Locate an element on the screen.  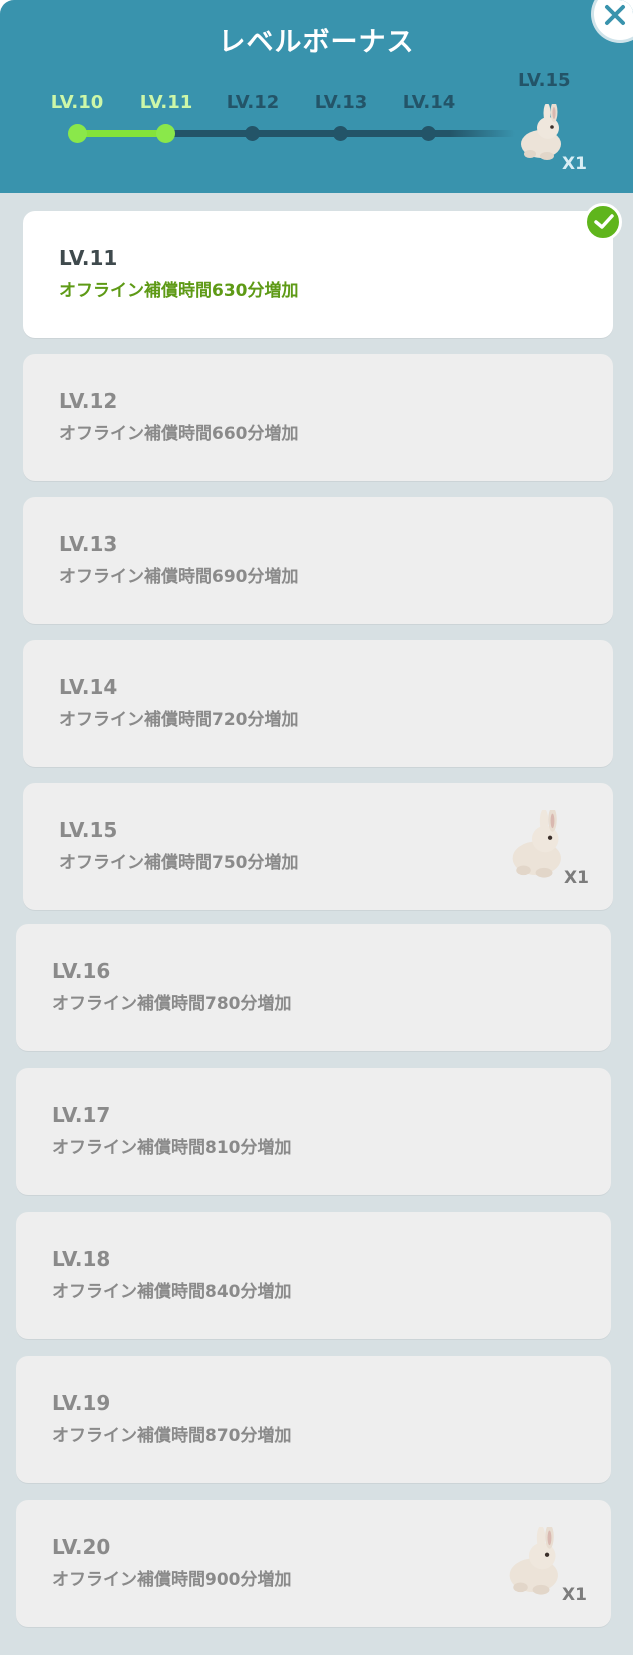
progress-label-lv10: LV.10 is located at coordinates (77, 102).